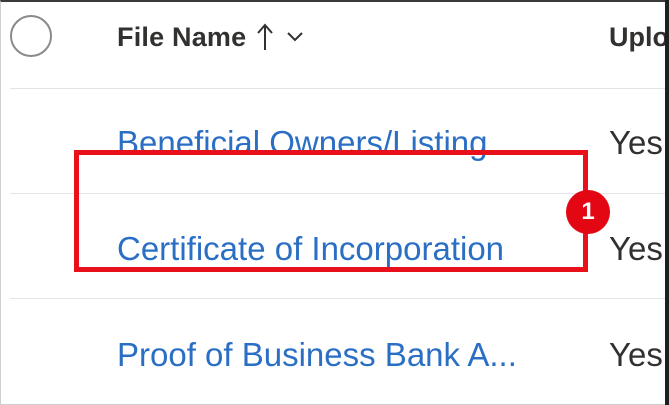  Describe the element at coordinates (588, 212) in the screenshot. I see `step-number-badge: 1` at that location.